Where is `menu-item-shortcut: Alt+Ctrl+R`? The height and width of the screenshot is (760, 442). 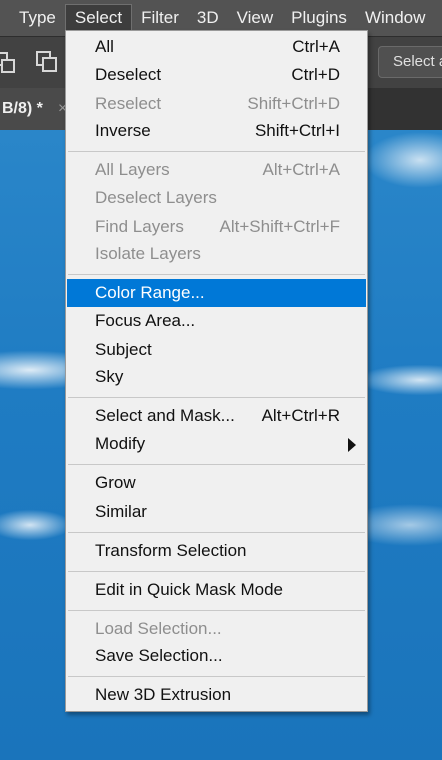 menu-item-shortcut: Alt+Ctrl+R is located at coordinates (300, 415).